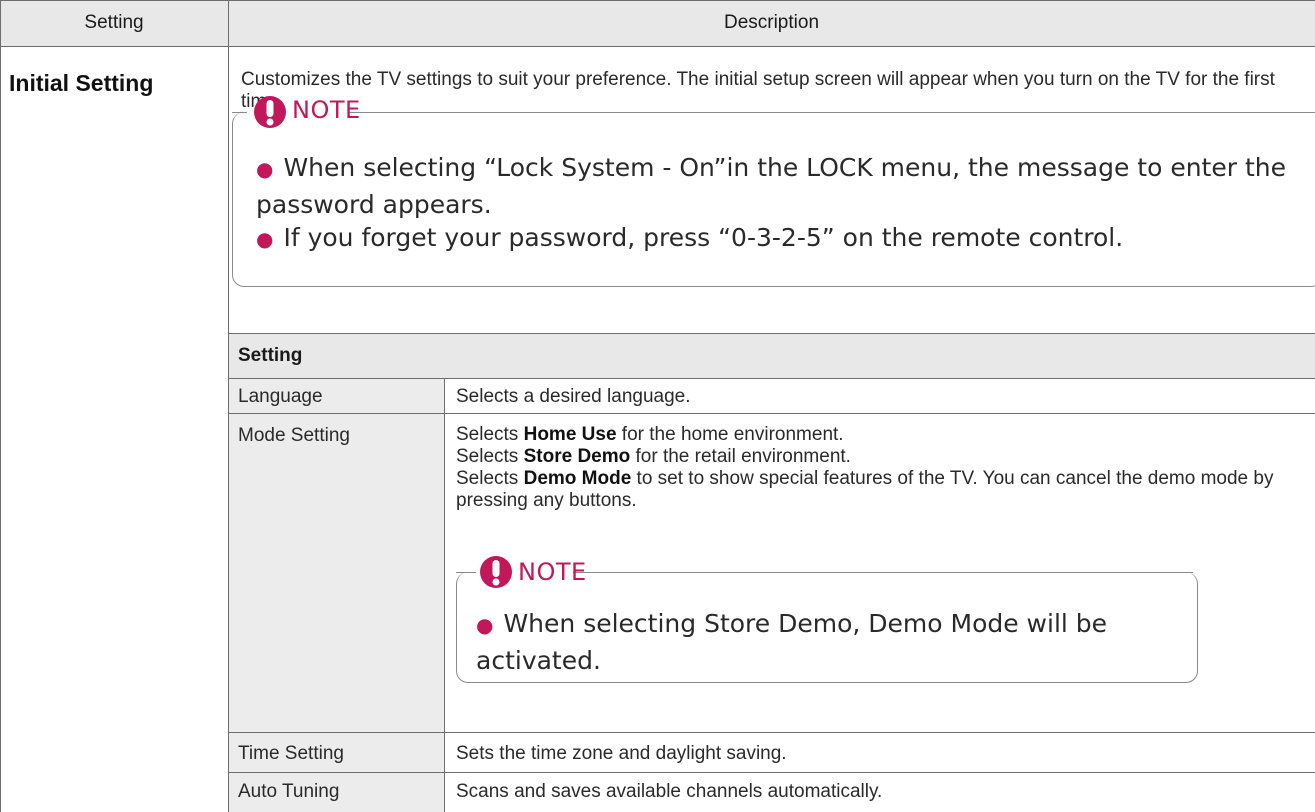 The width and height of the screenshot is (1315, 812). I want to click on header-setting: Setting, so click(114, 22).